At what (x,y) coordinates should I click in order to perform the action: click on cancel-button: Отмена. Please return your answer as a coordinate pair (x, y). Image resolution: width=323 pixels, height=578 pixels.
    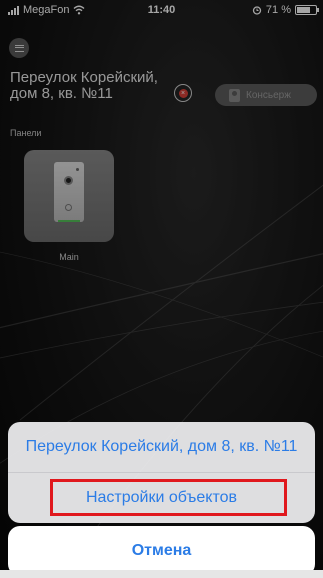
    Looking at the image, I should click on (161, 551).